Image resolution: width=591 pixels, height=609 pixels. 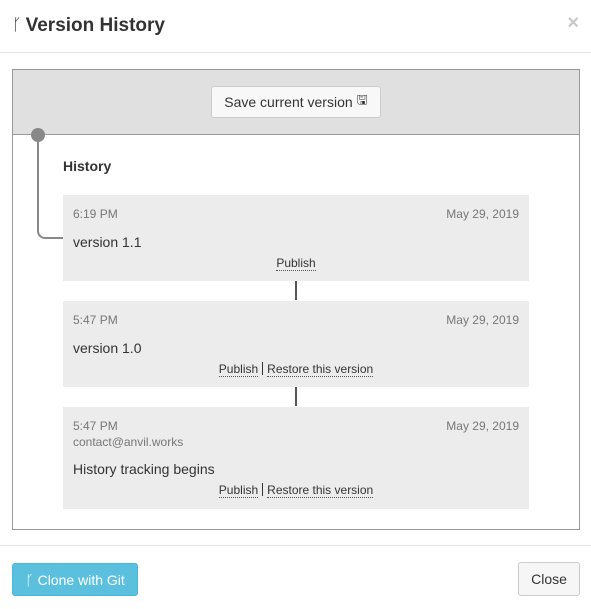 I want to click on floppy-disk-icon: 🖫, so click(x=362, y=99).